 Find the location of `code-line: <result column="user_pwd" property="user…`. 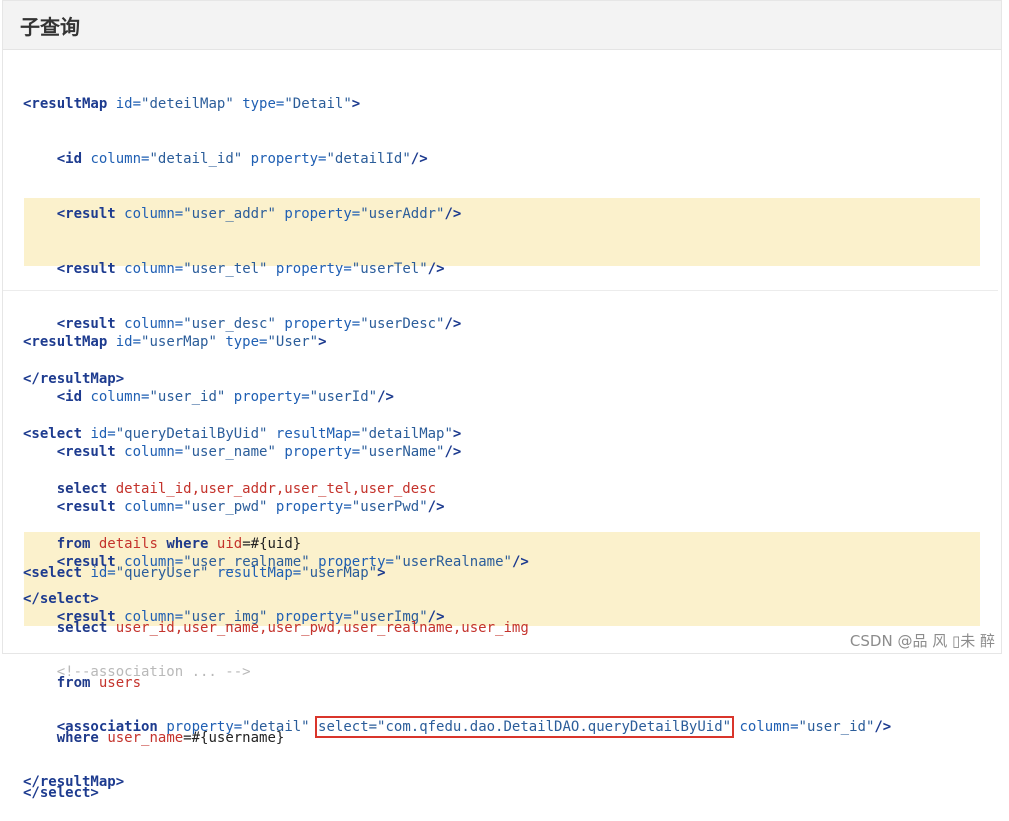

code-line: <result column="user_pwd" property="user… is located at coordinates (250, 507).